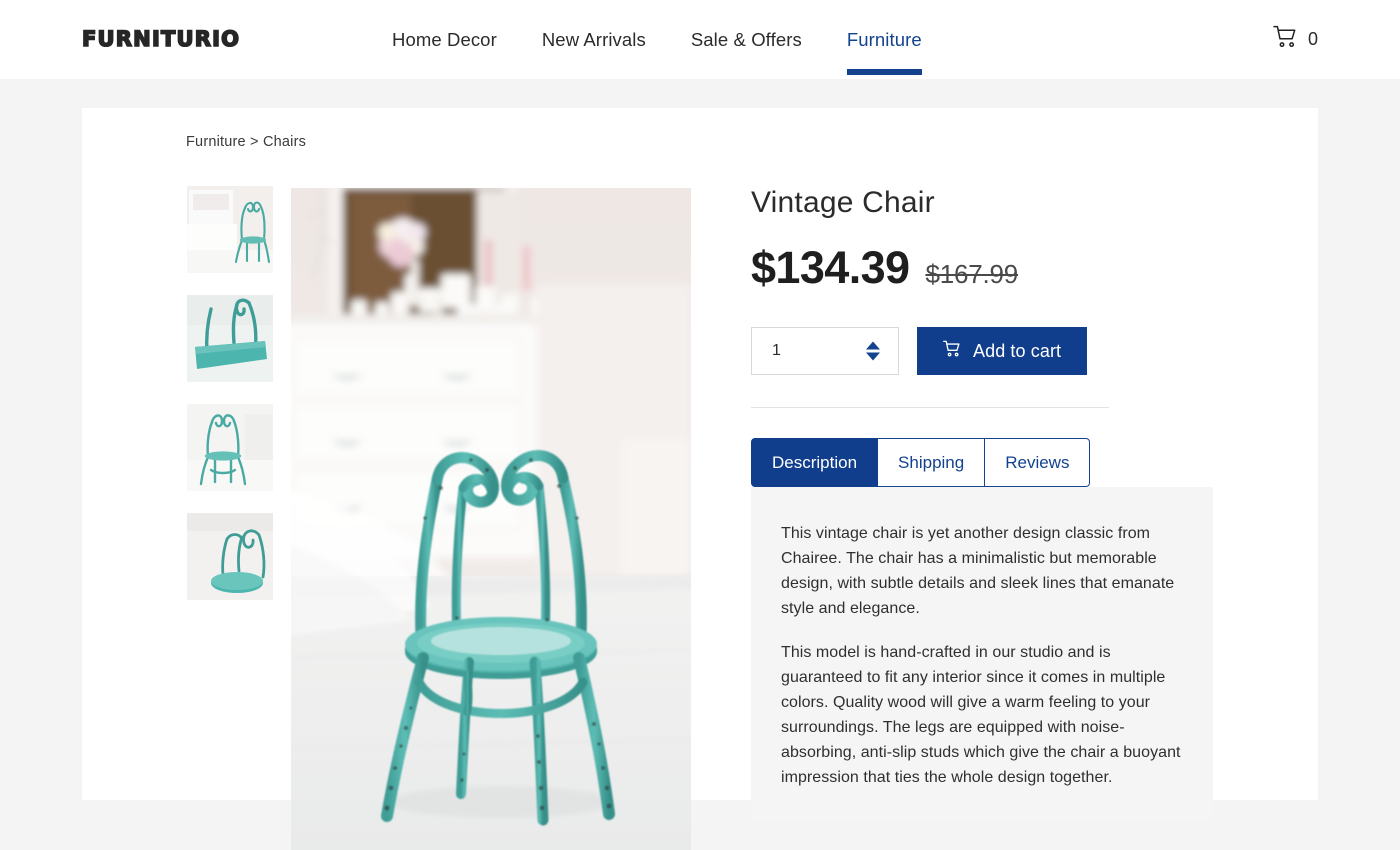 Image resolution: width=1400 pixels, height=850 pixels. I want to click on tab-label: Description, so click(815, 462).